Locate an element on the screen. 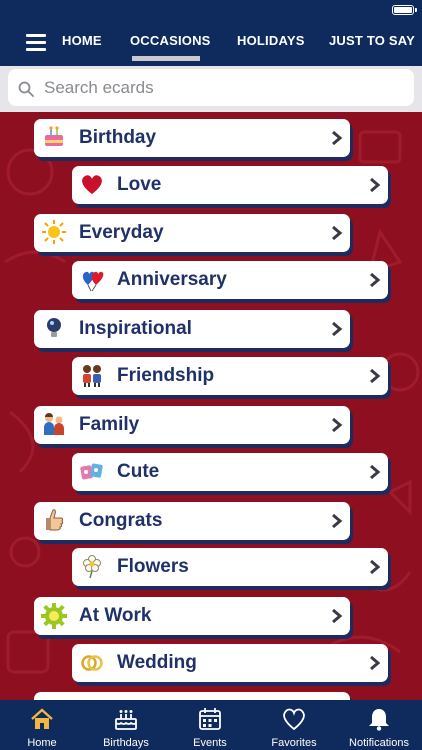 Image resolution: width=422 pixels, height=750 pixels. bottom-tab-favorites: Favorites is located at coordinates (294, 725).